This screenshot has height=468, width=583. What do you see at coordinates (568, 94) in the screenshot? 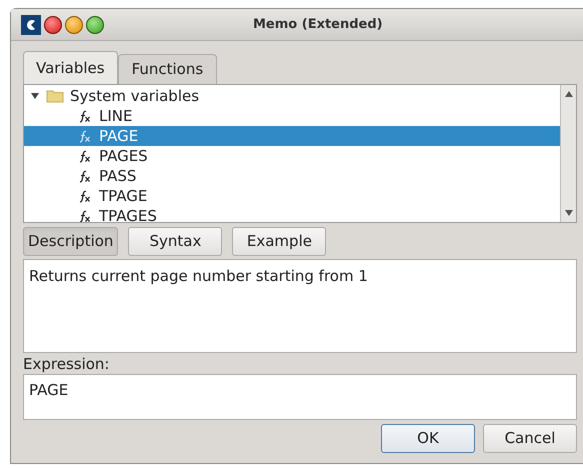
I see `scroll-up-icon` at bounding box center [568, 94].